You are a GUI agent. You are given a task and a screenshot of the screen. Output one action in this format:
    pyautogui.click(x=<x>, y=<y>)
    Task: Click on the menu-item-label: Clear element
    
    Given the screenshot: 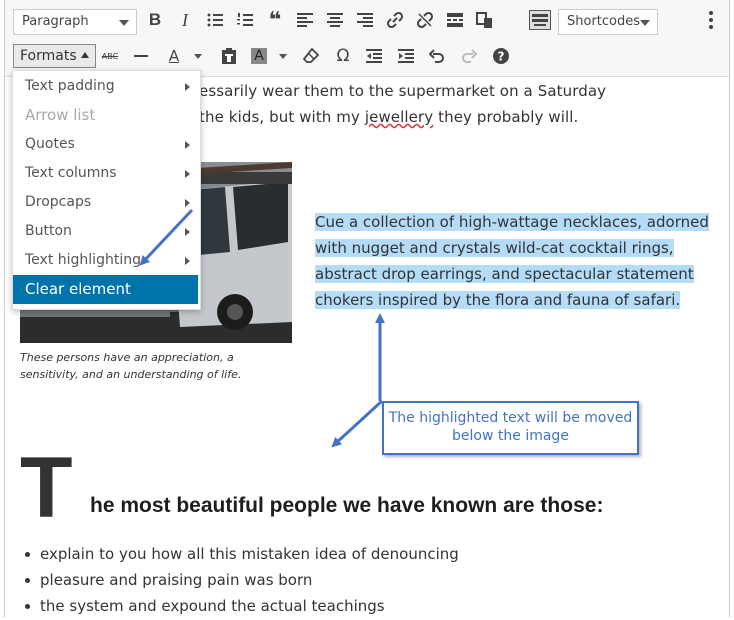 What is the action you would take?
    pyautogui.click(x=78, y=289)
    